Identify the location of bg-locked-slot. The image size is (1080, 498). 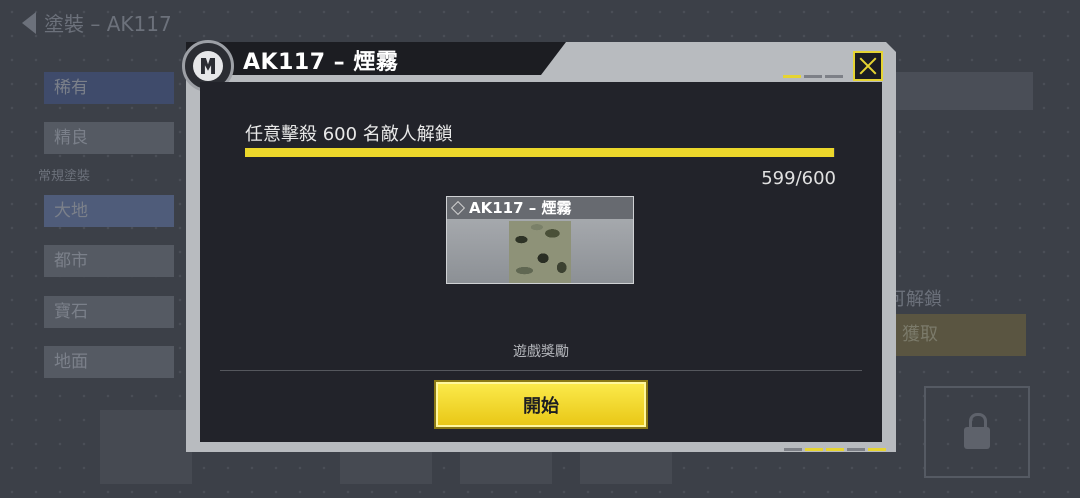
(977, 432).